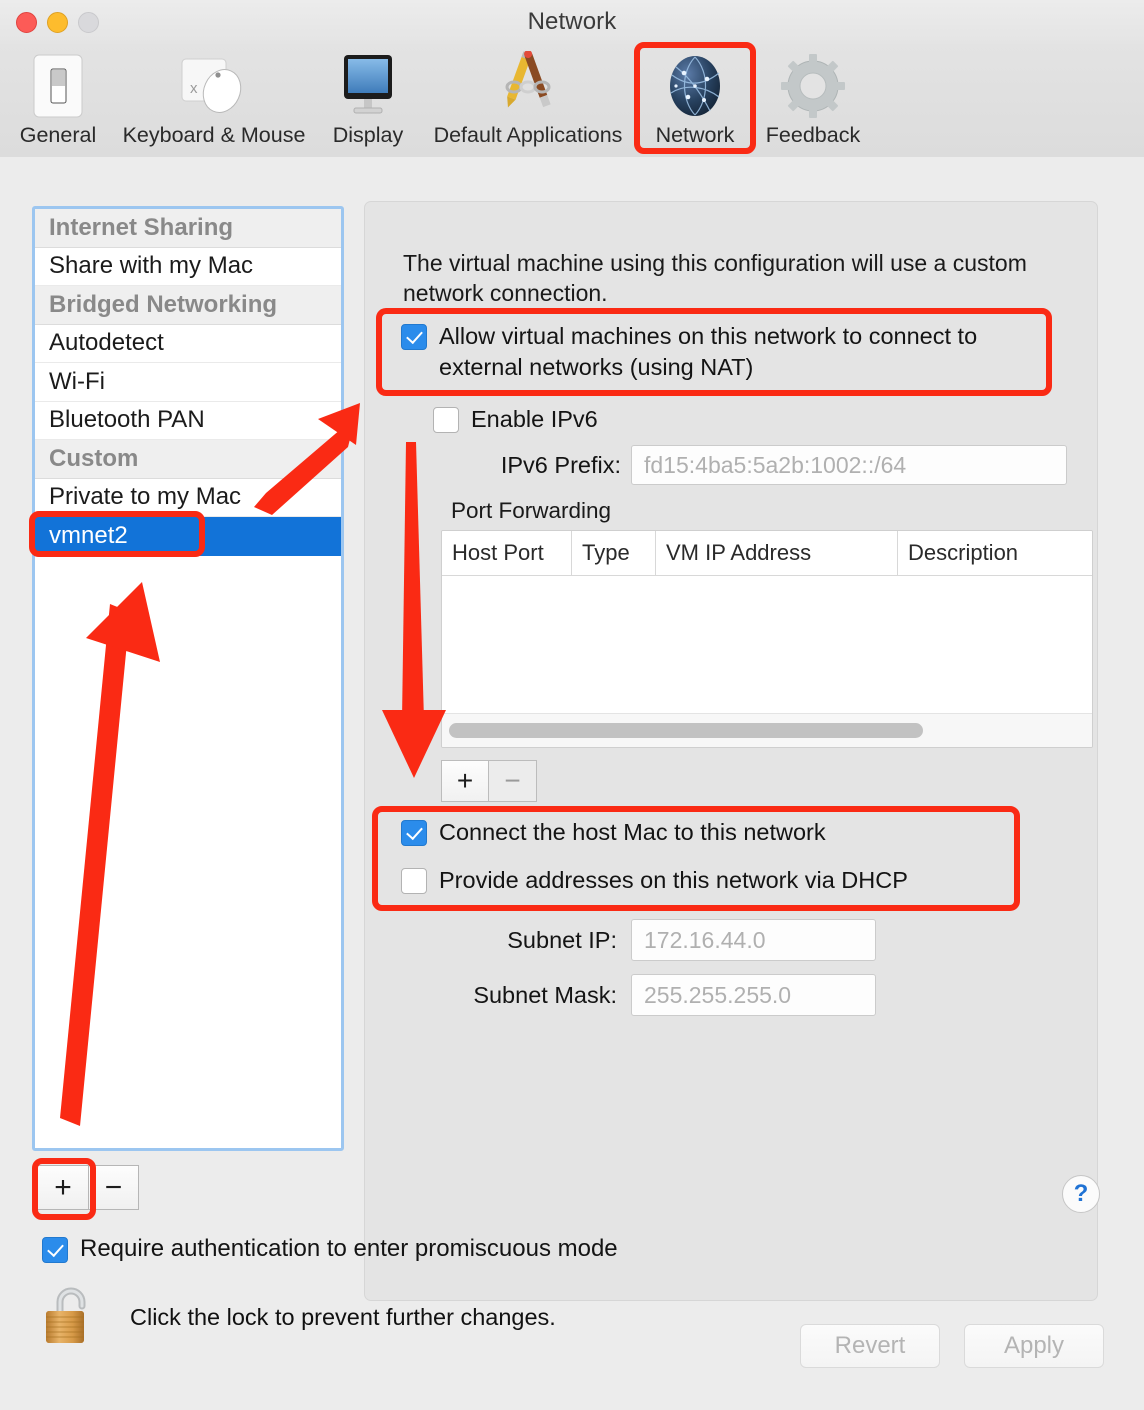 This screenshot has width=1144, height=1410. Describe the element at coordinates (62, 1187) in the screenshot. I see `add-network-button: +` at that location.